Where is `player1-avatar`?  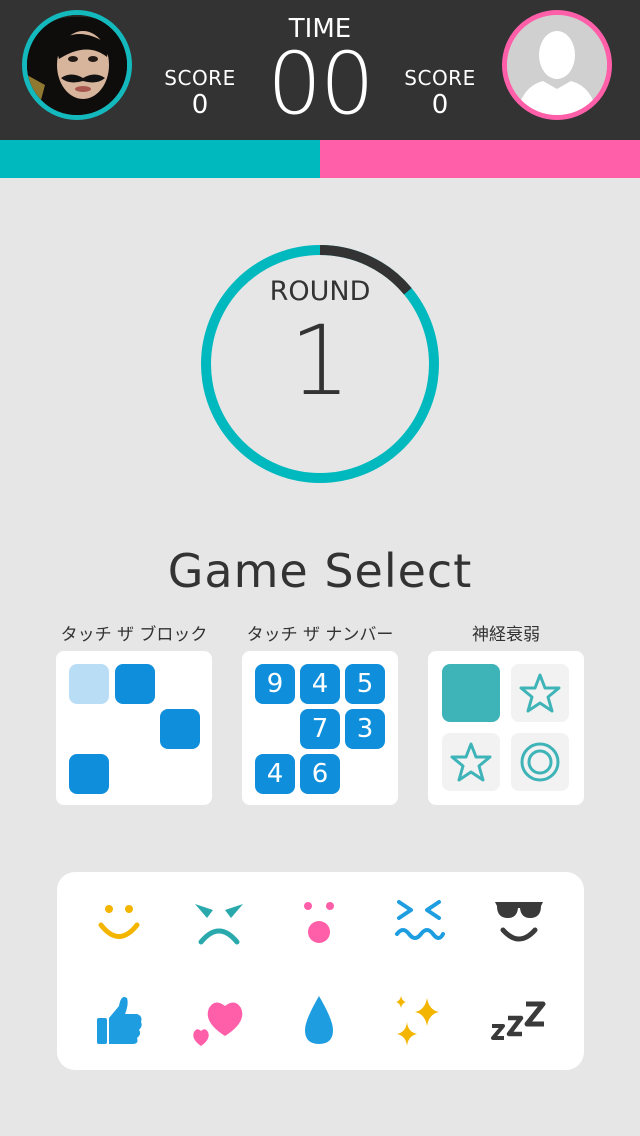 player1-avatar is located at coordinates (77, 65).